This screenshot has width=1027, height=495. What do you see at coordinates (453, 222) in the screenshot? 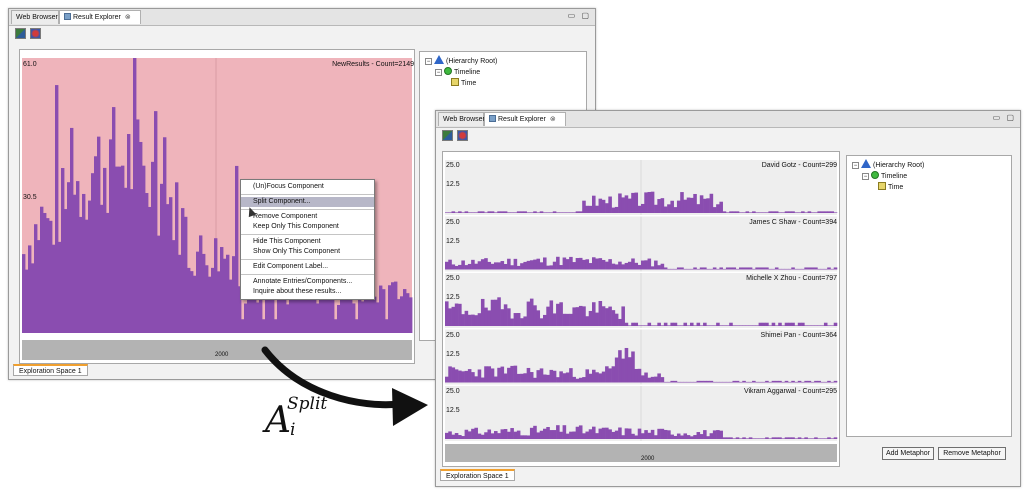
I see `subchart-y-max: 25.0` at bounding box center [453, 222].